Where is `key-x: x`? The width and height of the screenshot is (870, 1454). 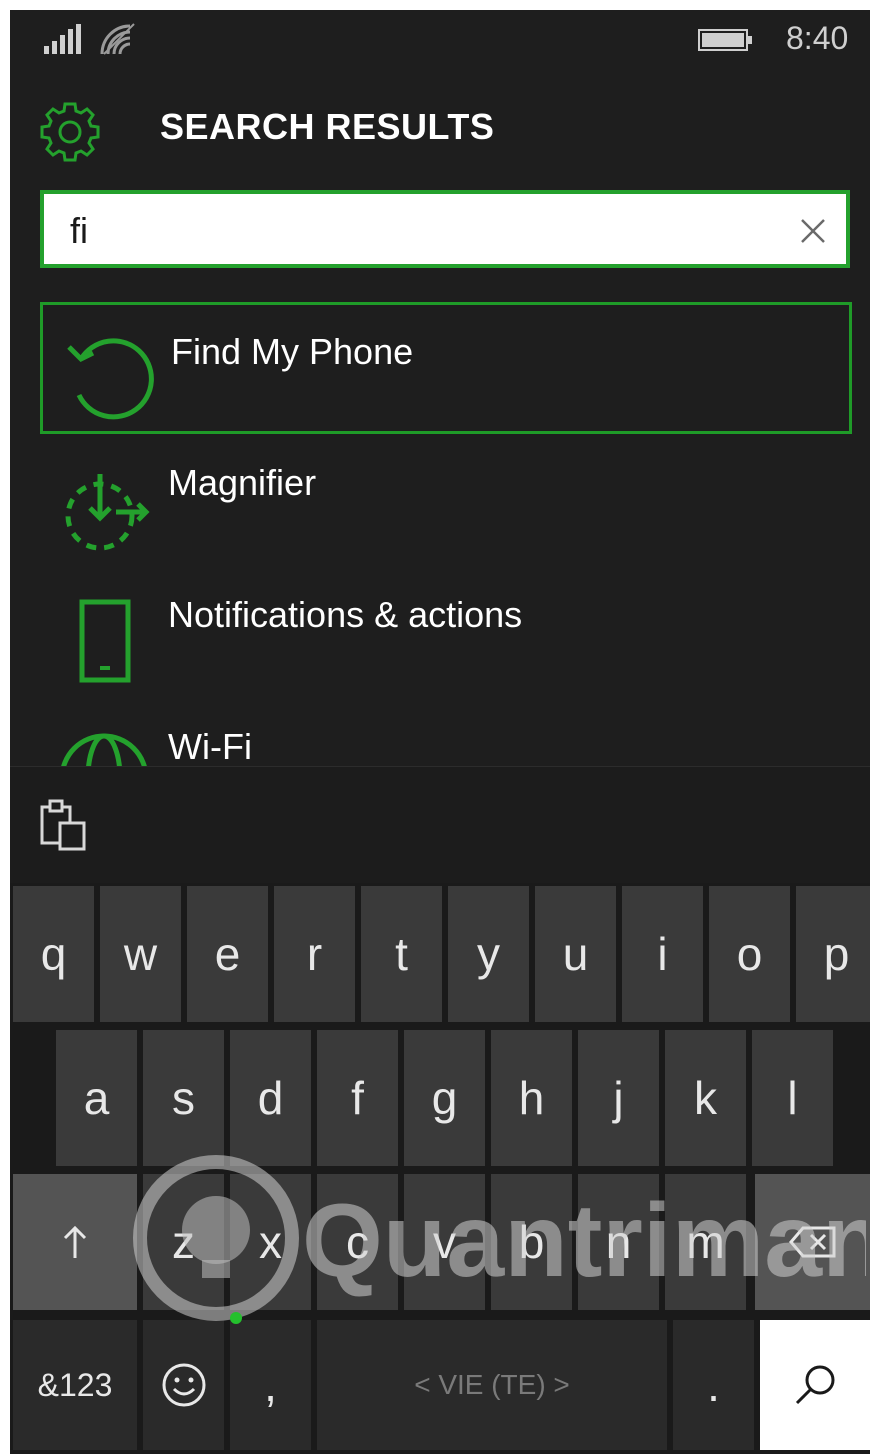 key-x: x is located at coordinates (270, 1242).